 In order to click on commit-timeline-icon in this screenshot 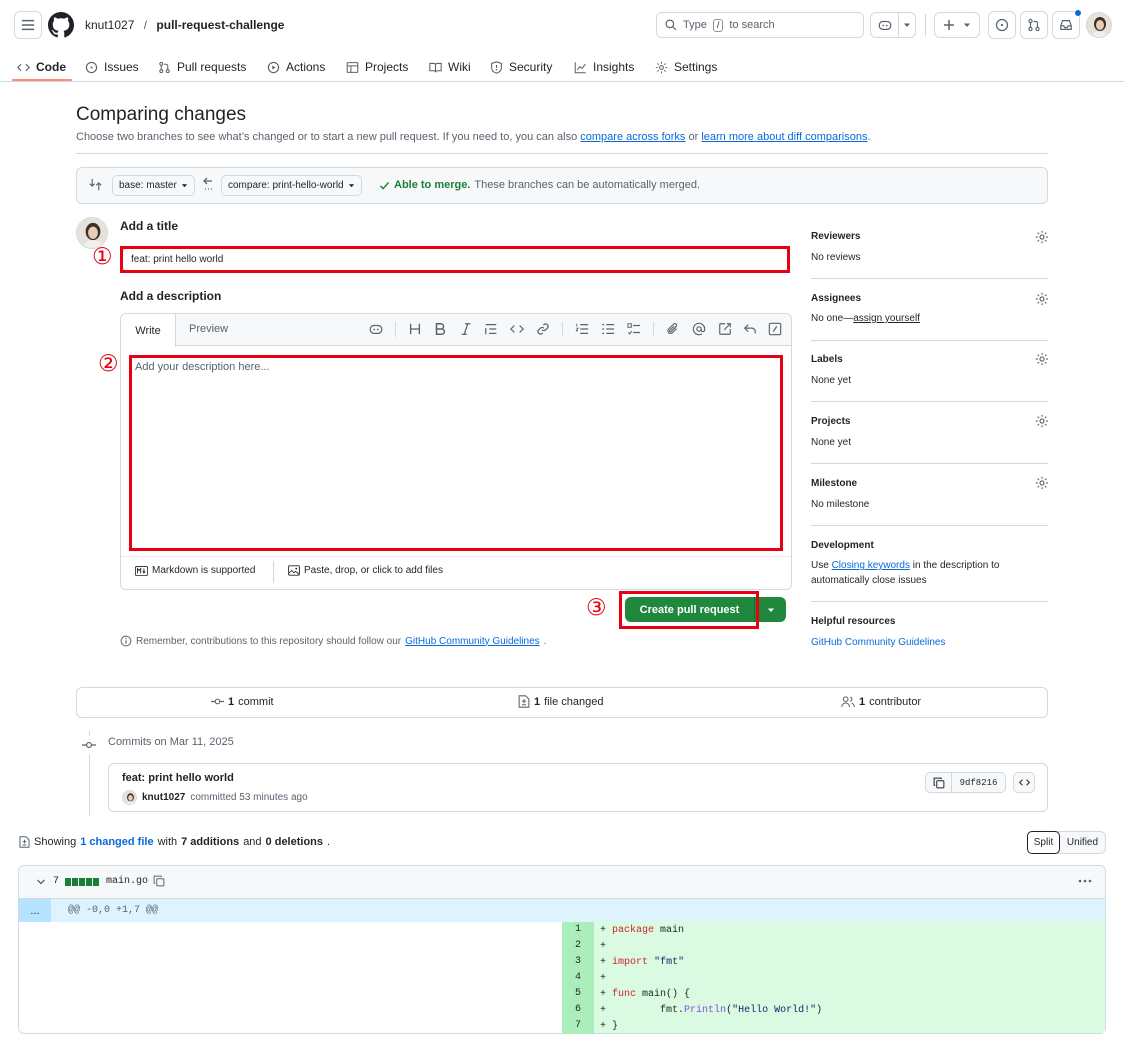, I will do `click(89, 745)`.